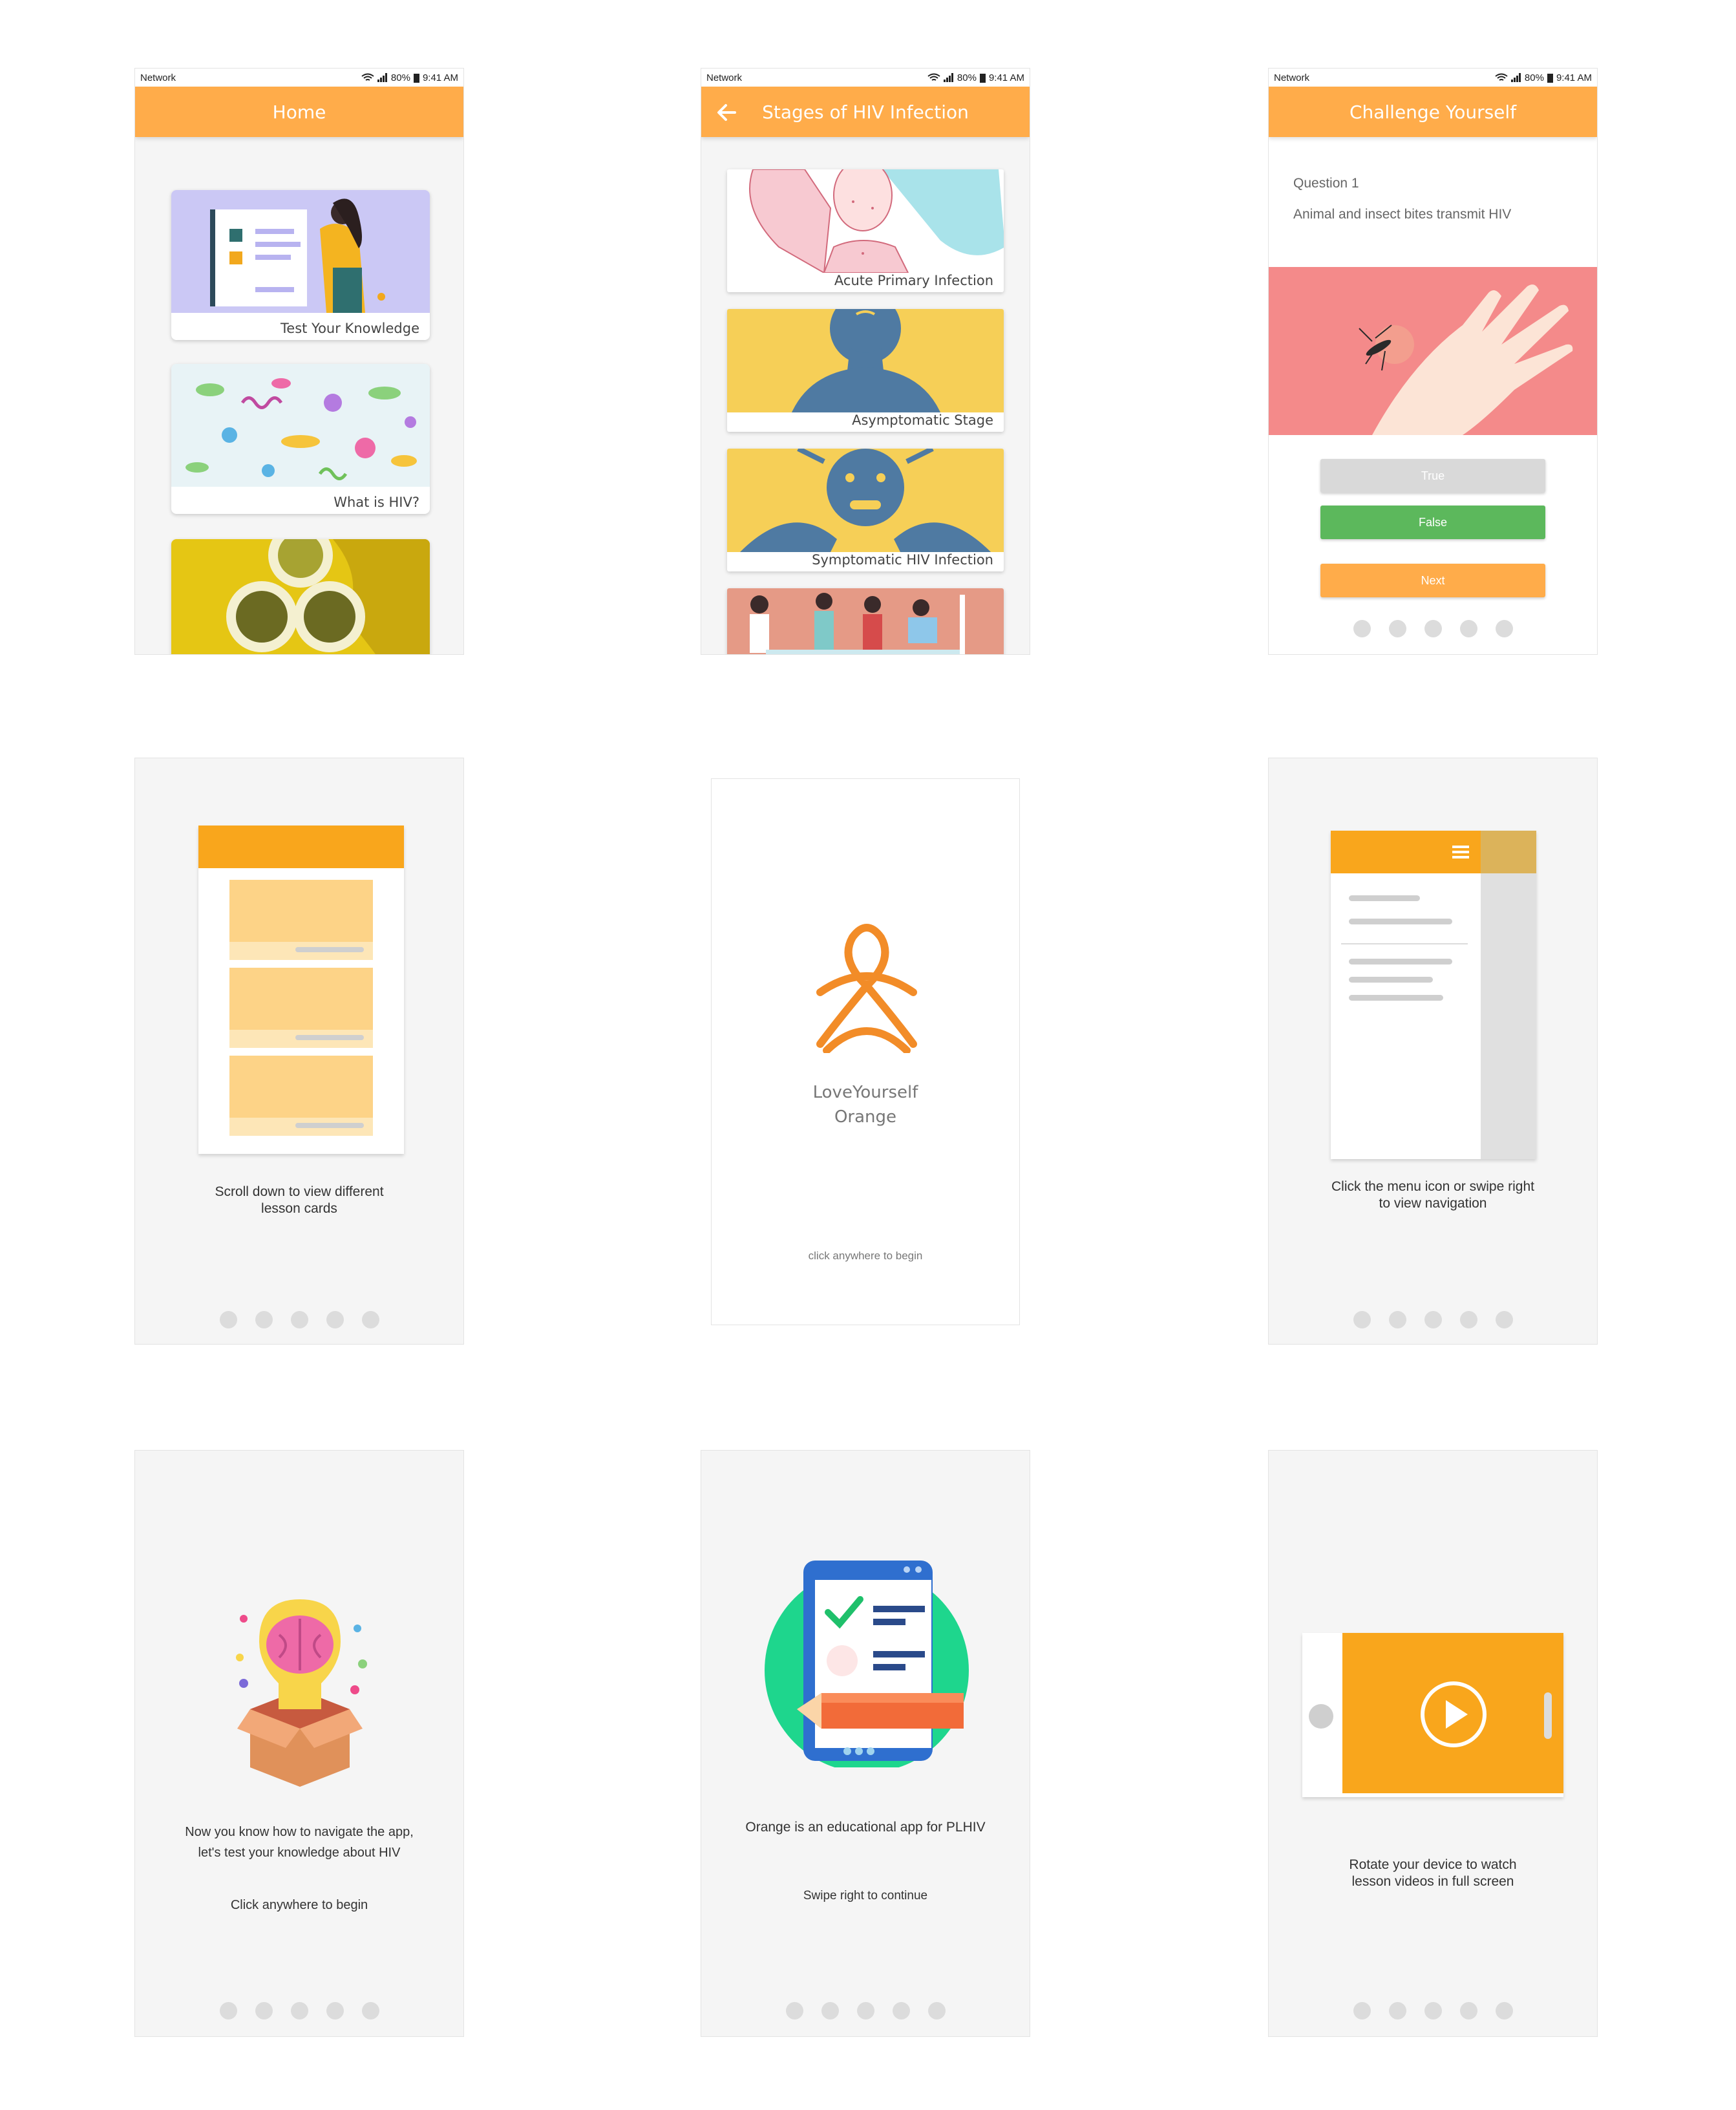 This screenshot has height=2110, width=1736. Describe the element at coordinates (865, 1256) in the screenshot. I see `begin-hint: click anywhere to begin` at that location.